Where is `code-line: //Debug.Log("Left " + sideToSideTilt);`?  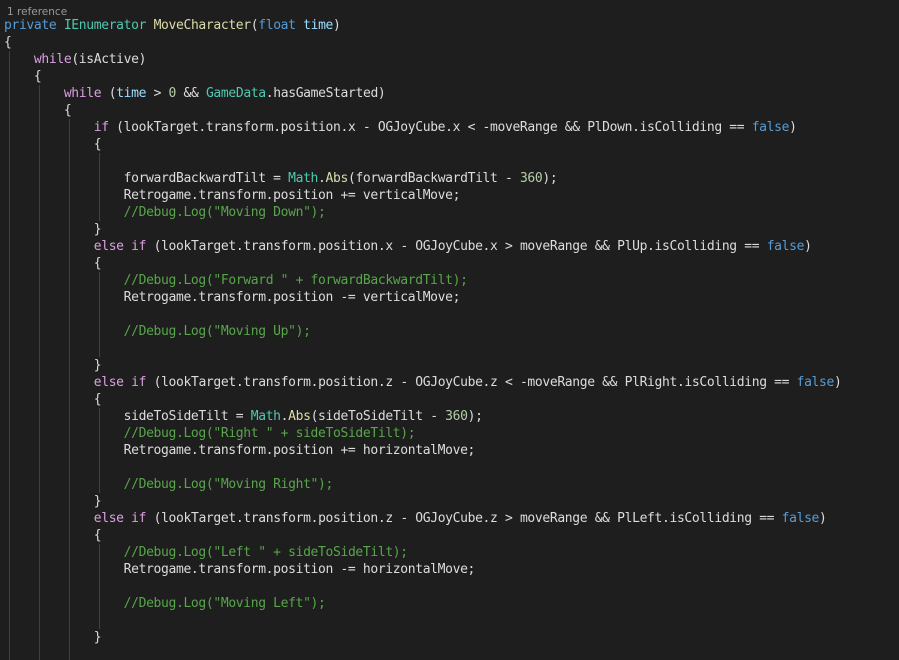
code-line: //Debug.Log("Left " + sideToSideTilt); is located at coordinates (206, 552).